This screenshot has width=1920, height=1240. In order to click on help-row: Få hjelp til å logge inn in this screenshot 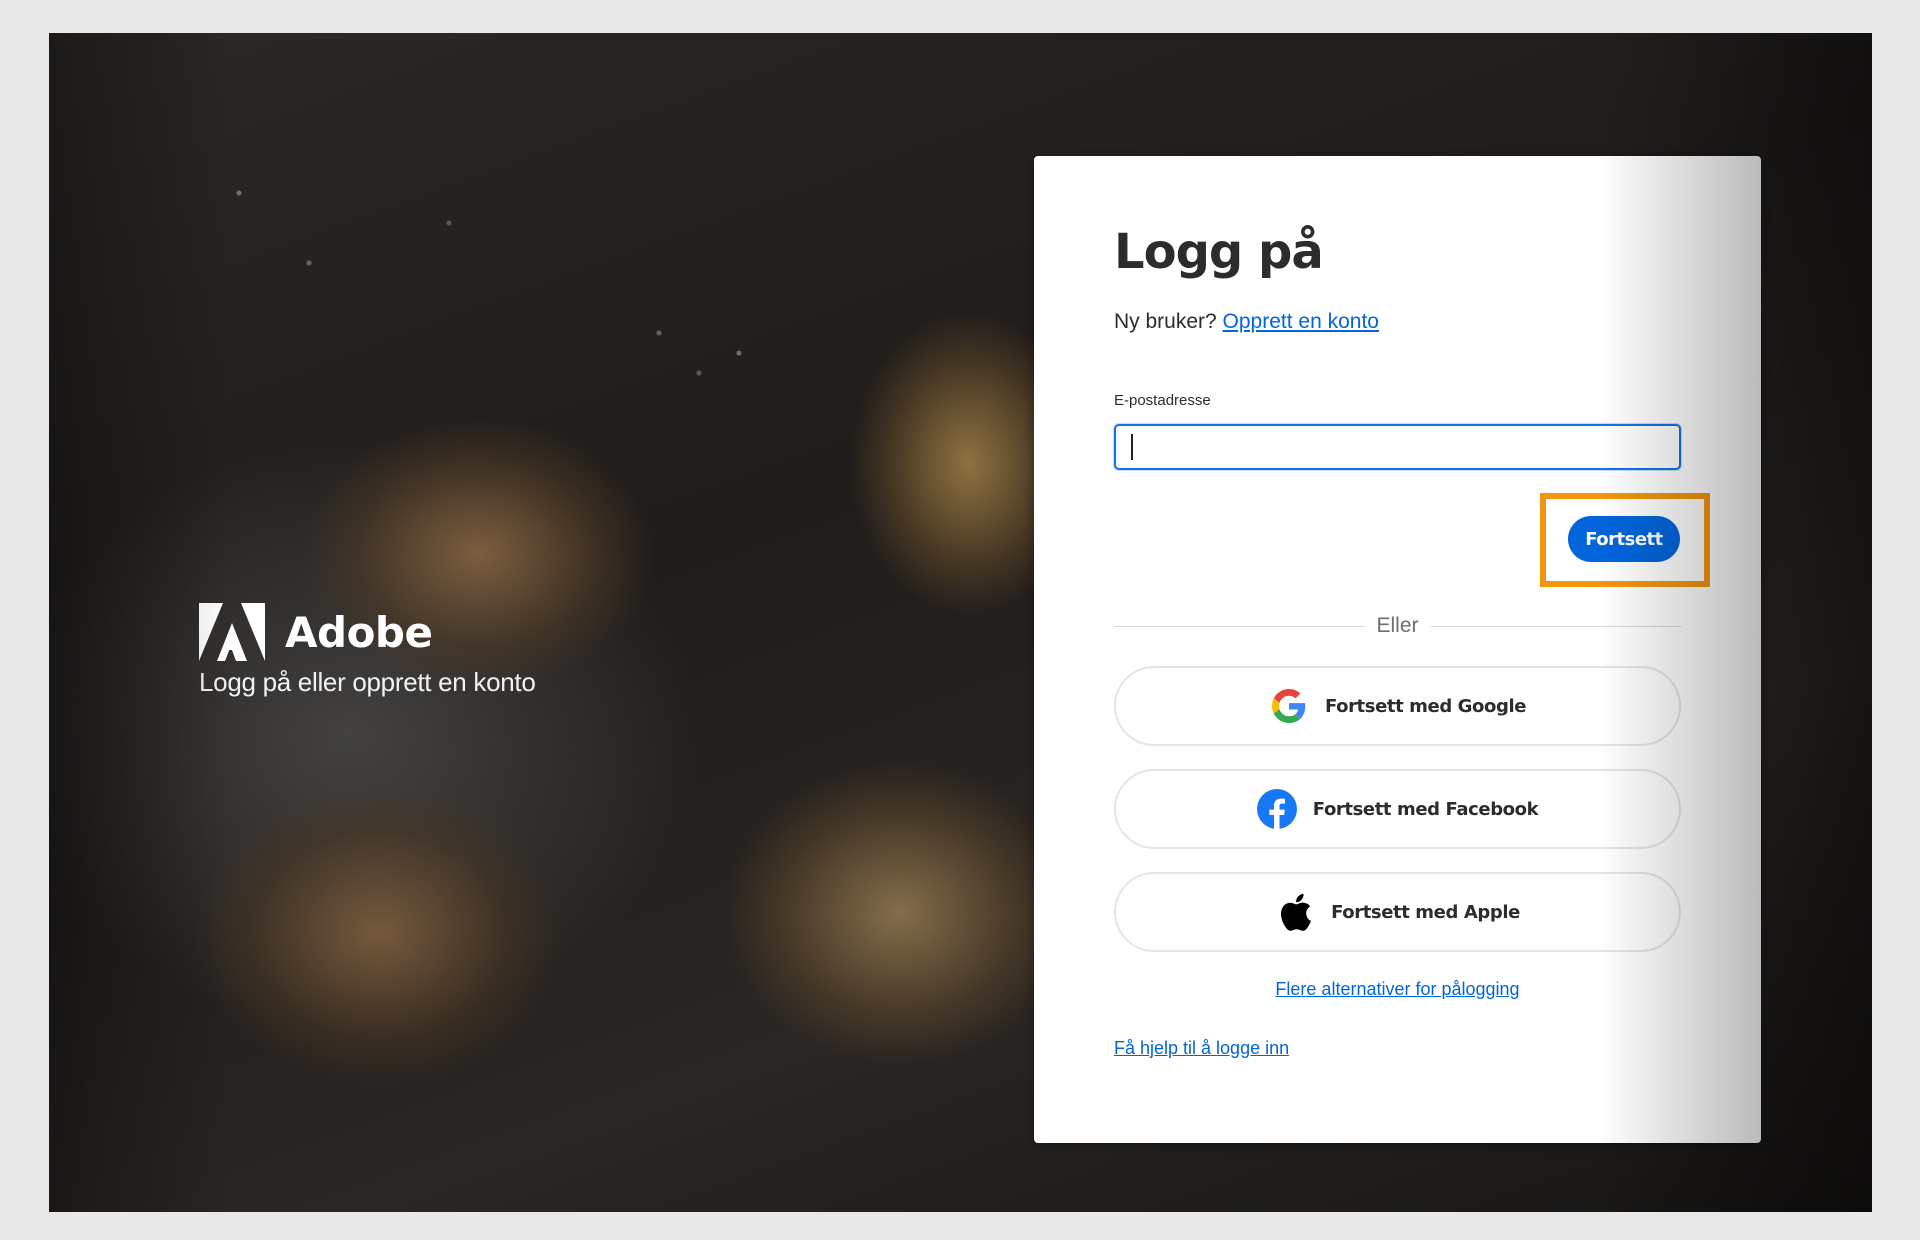, I will do `click(1201, 1048)`.